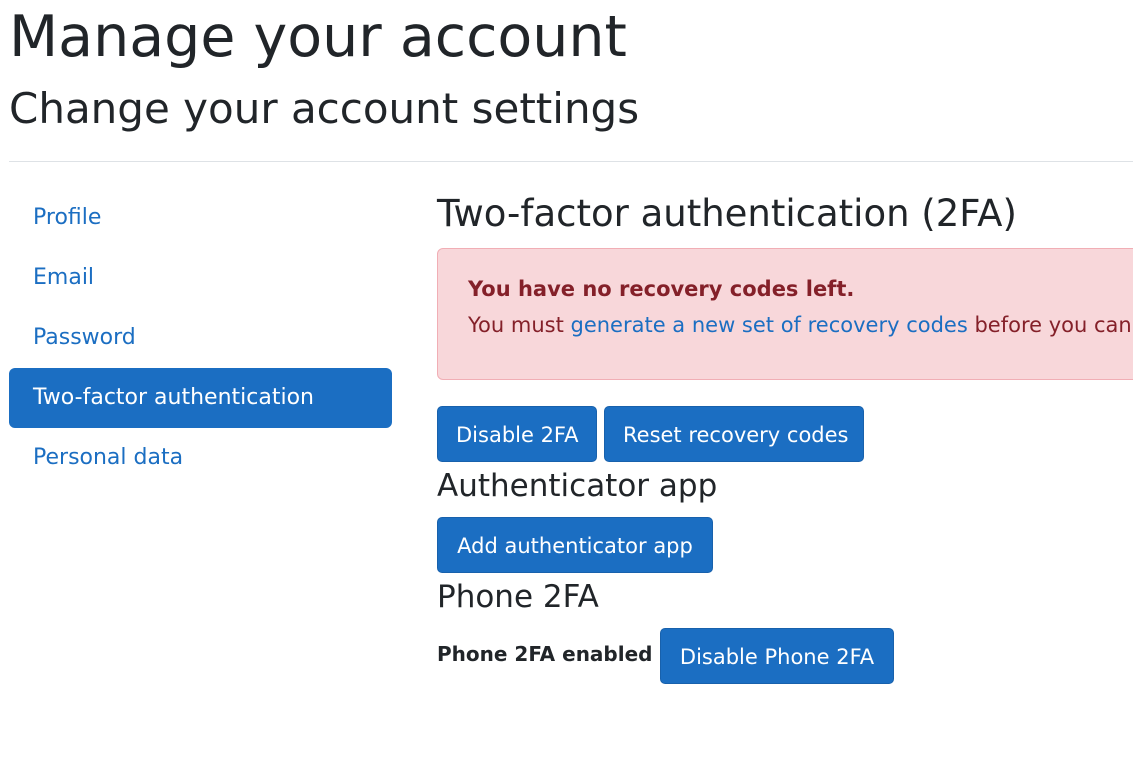 The image size is (1133, 762). What do you see at coordinates (519, 325) in the screenshot?
I see `alert-text-before-link: You must` at bounding box center [519, 325].